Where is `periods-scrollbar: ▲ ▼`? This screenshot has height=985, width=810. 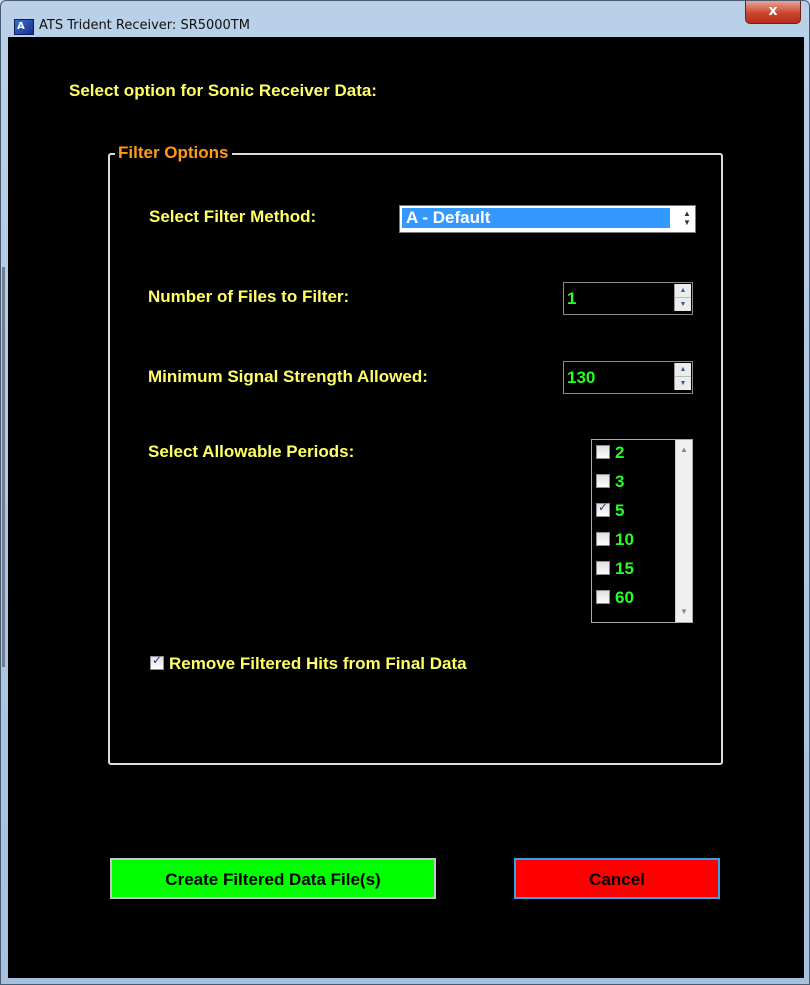
periods-scrollbar: ▲ ▼ is located at coordinates (683, 531).